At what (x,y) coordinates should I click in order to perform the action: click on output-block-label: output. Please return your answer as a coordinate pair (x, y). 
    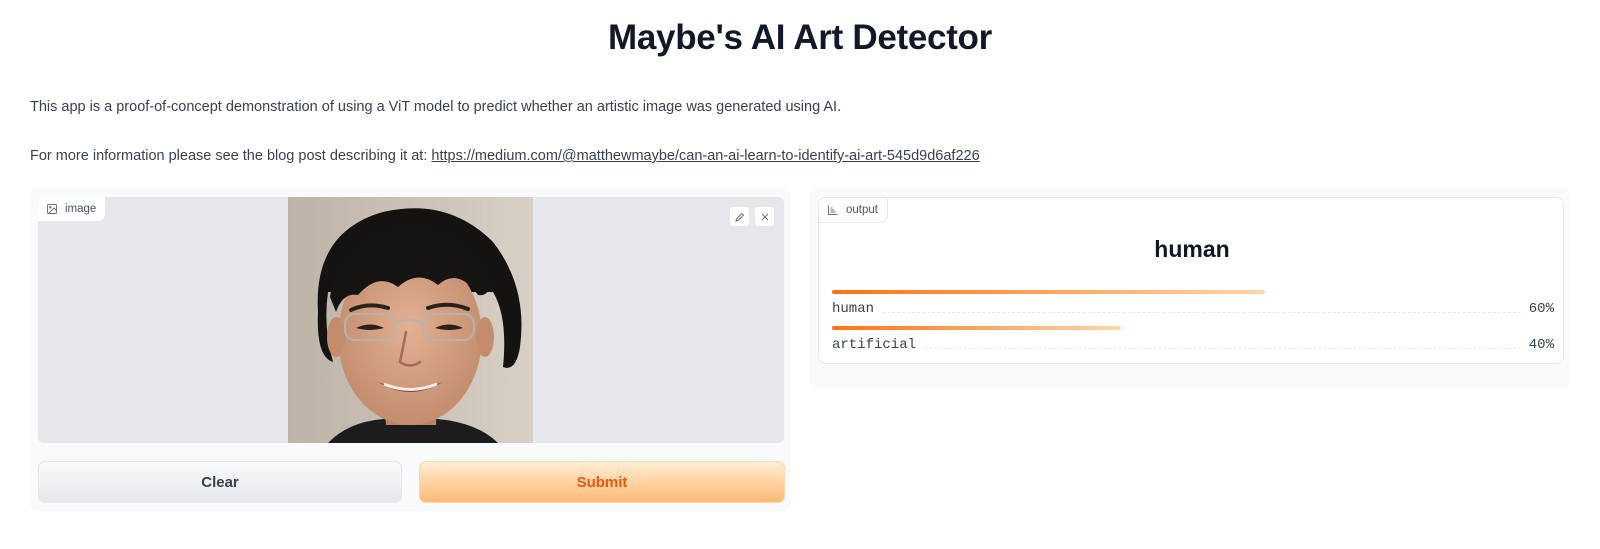
    Looking at the image, I should click on (853, 210).